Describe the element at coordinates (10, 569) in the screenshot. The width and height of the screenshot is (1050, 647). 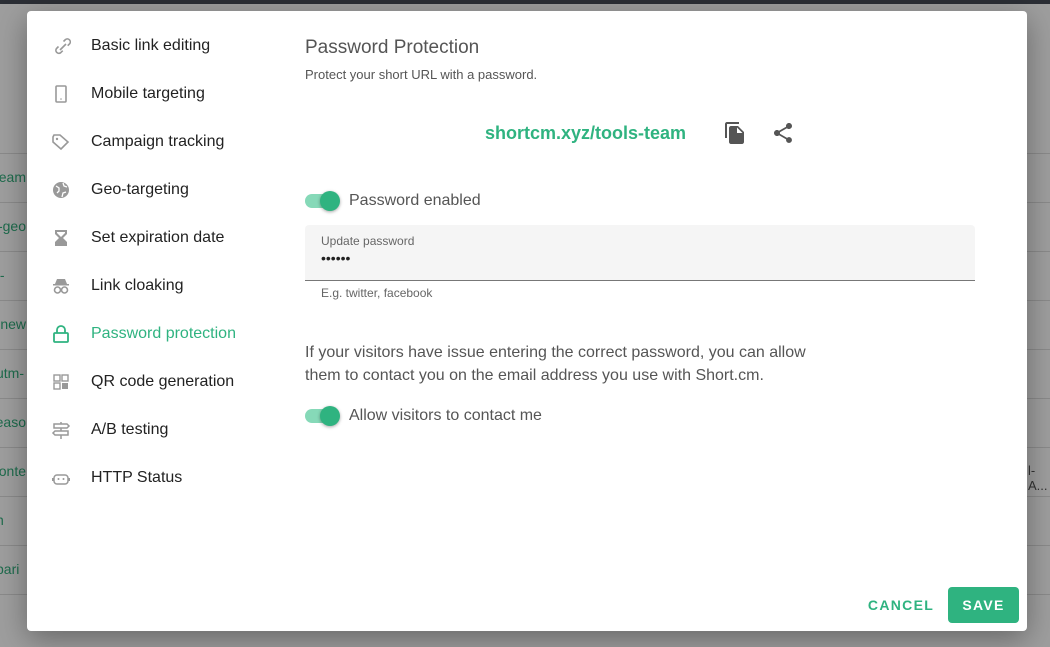
I see `background-link: pari` at that location.